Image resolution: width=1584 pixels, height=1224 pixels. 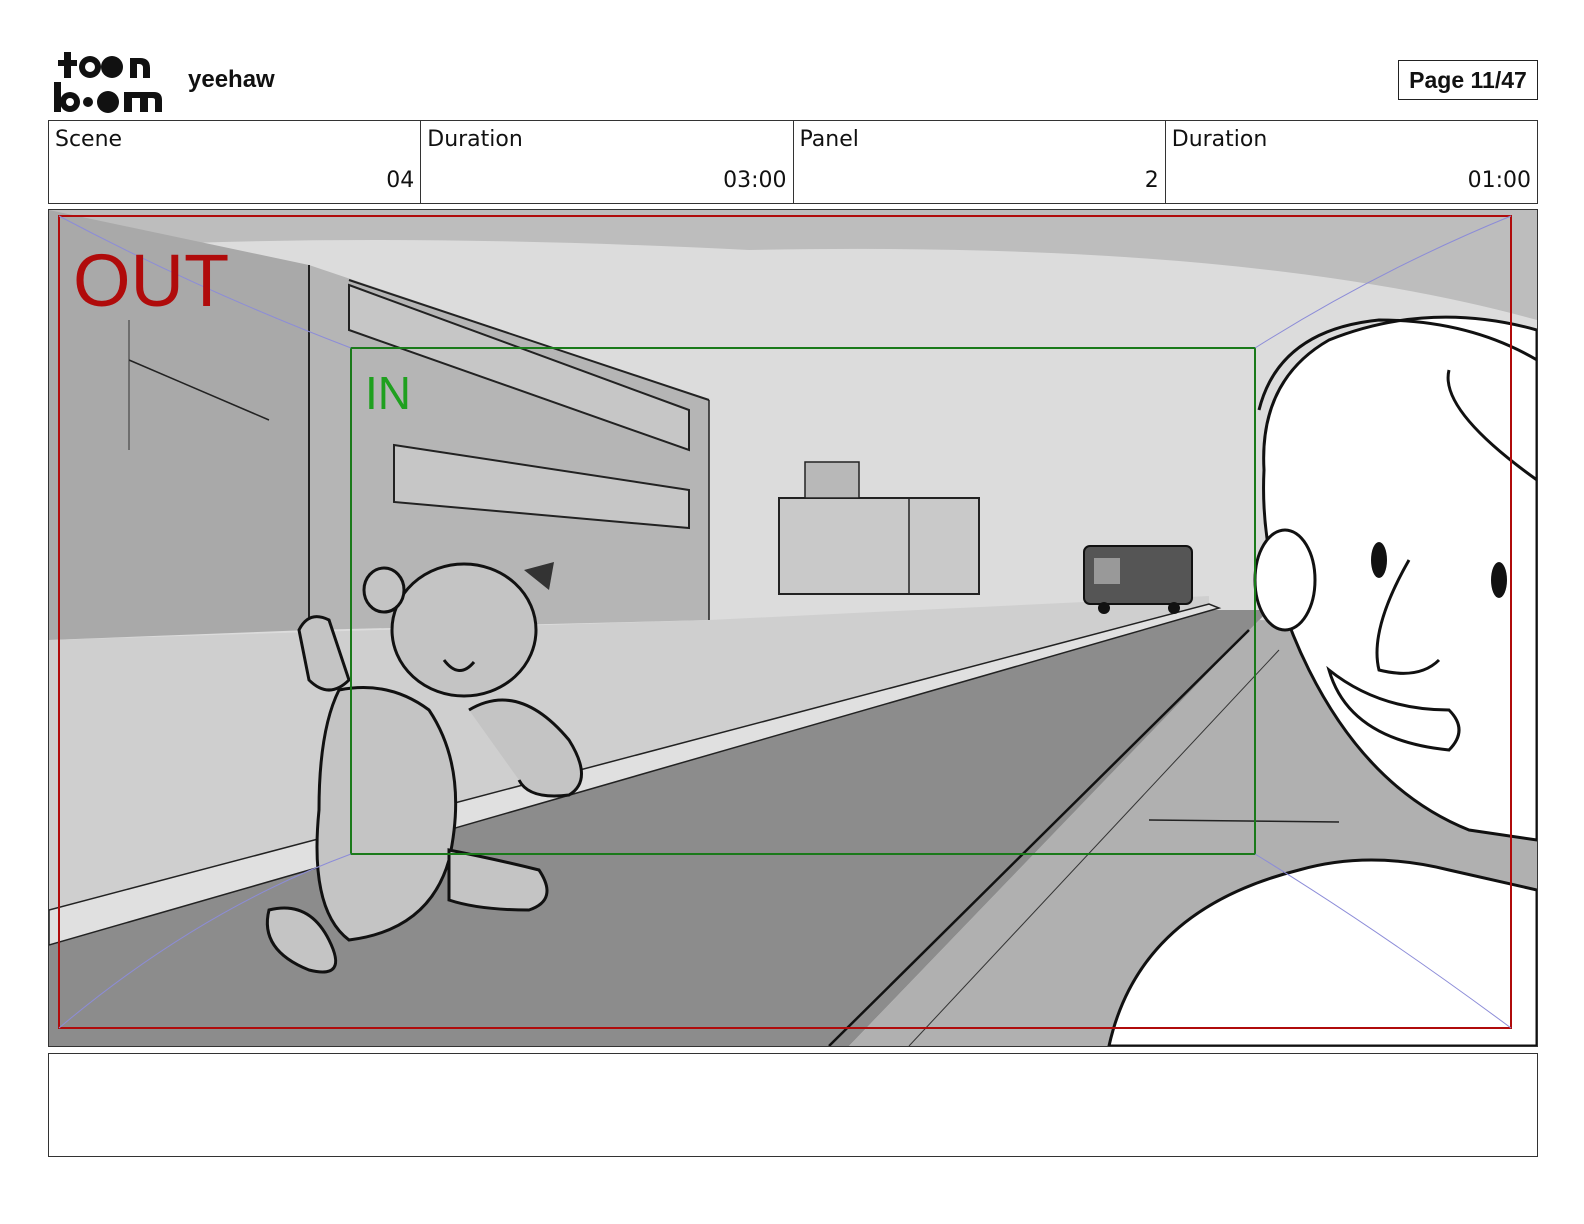 I want to click on panel-notes-box, so click(x=793, y=1105).